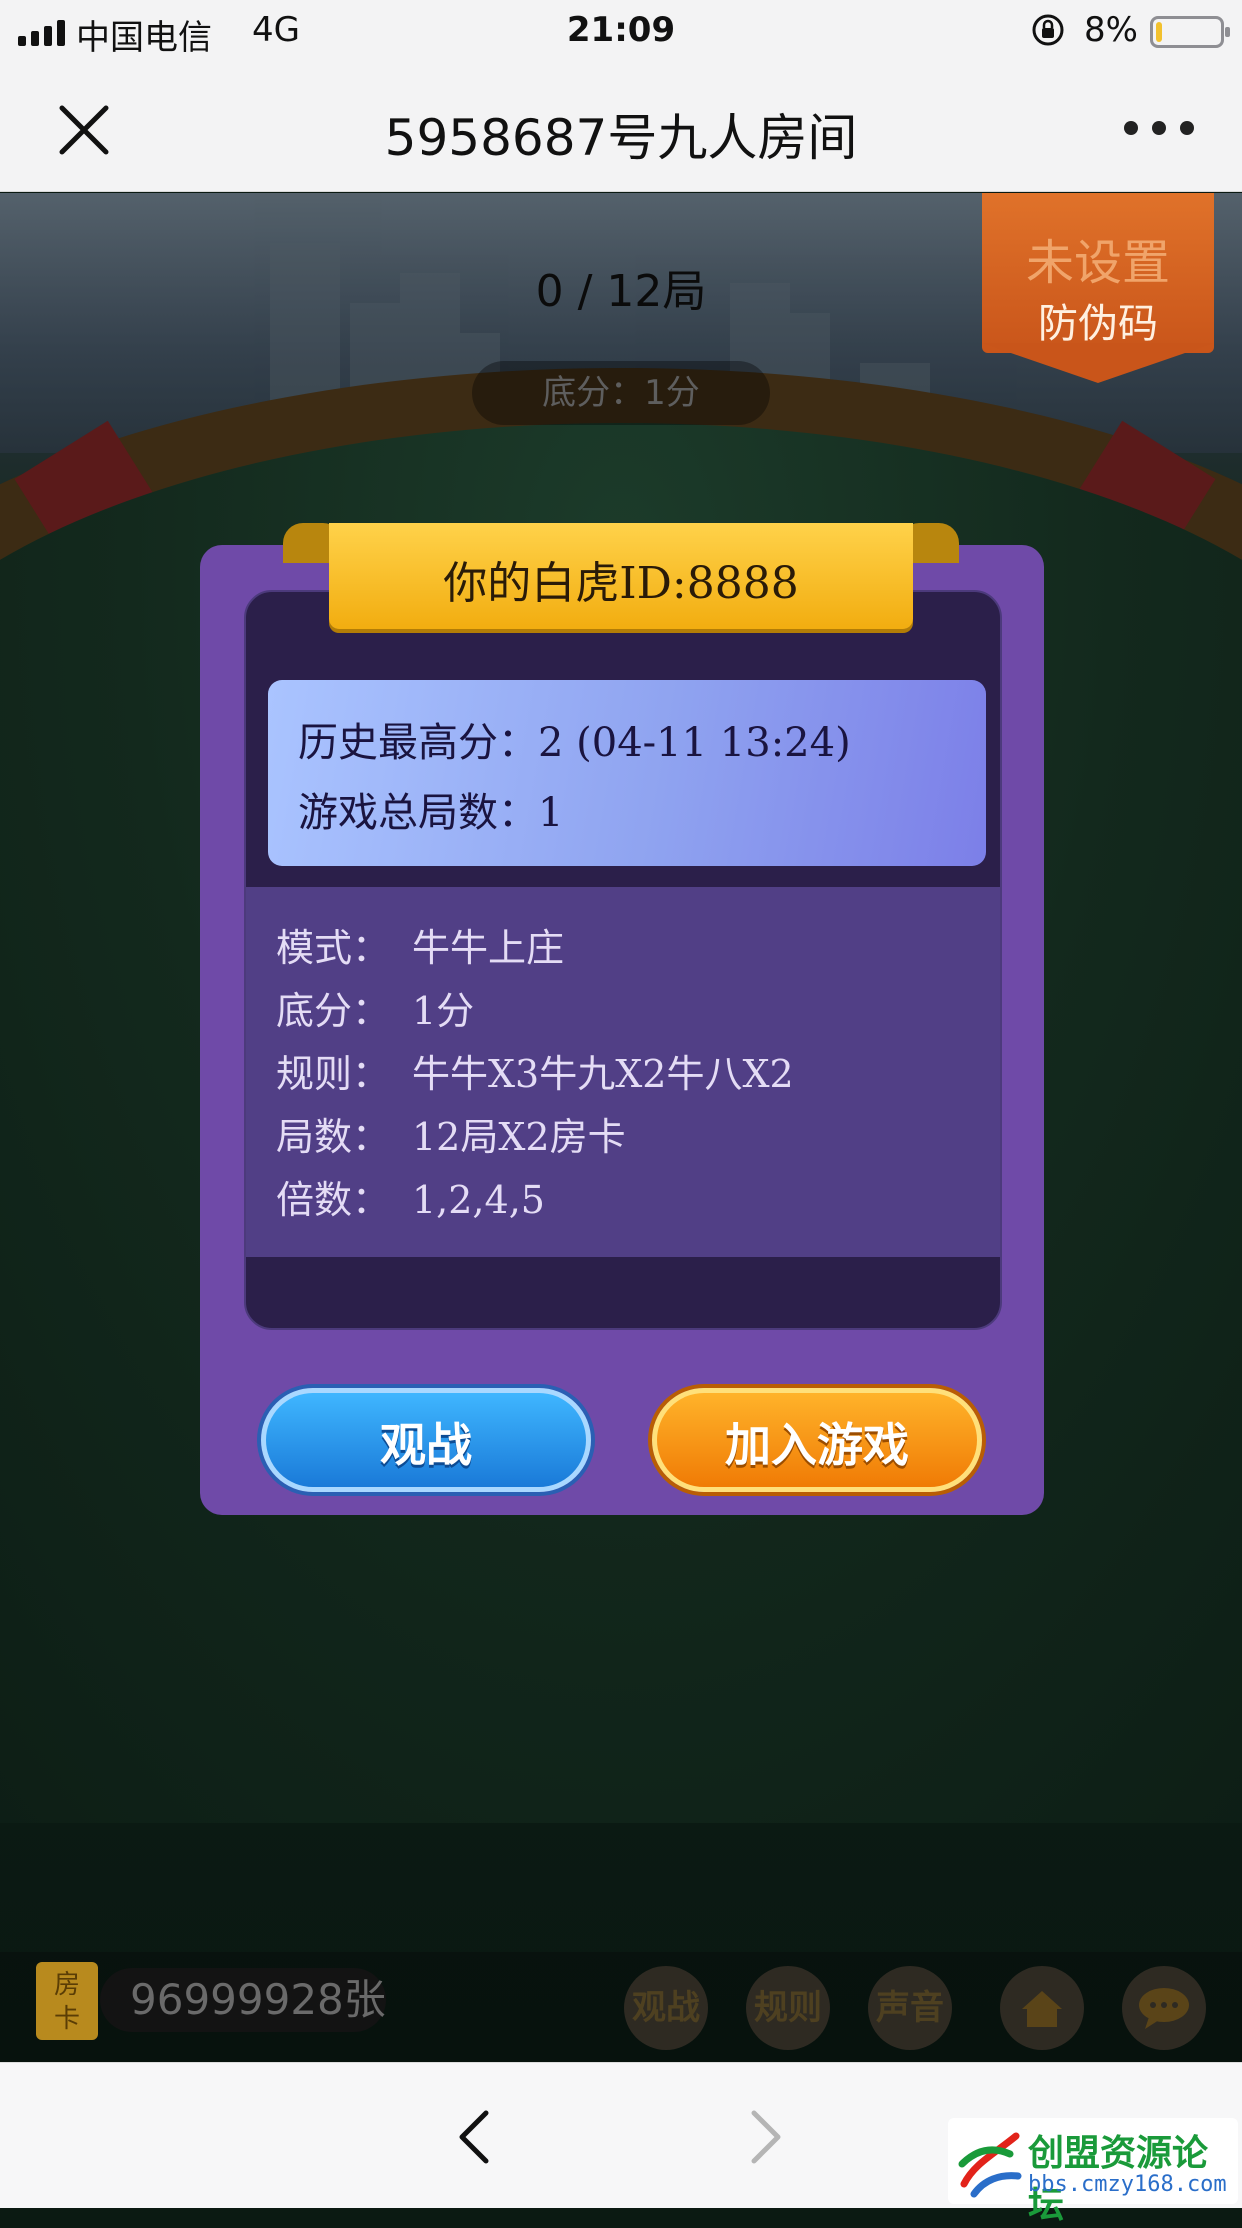 The width and height of the screenshot is (1242, 2228). I want to click on player-stats-card: 历史最高分：2 (04-11 13:24) 游戏总局数：1, so click(627, 773).